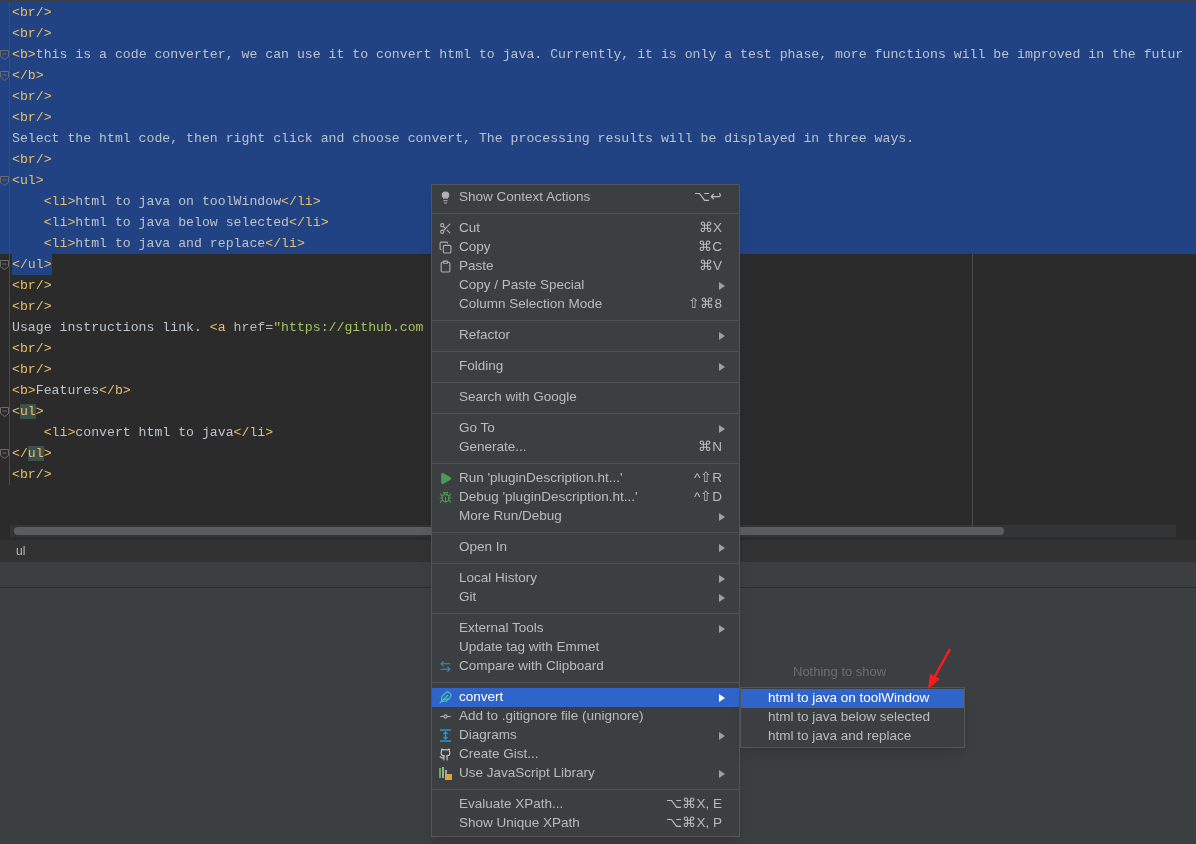 The height and width of the screenshot is (844, 1196). What do you see at coordinates (598, 55) in the screenshot?
I see `code-line: <b>this is a code converter, we can use it to convert html to java. Currently, it is only a test phase, more functions will be improved in the futur` at bounding box center [598, 55].